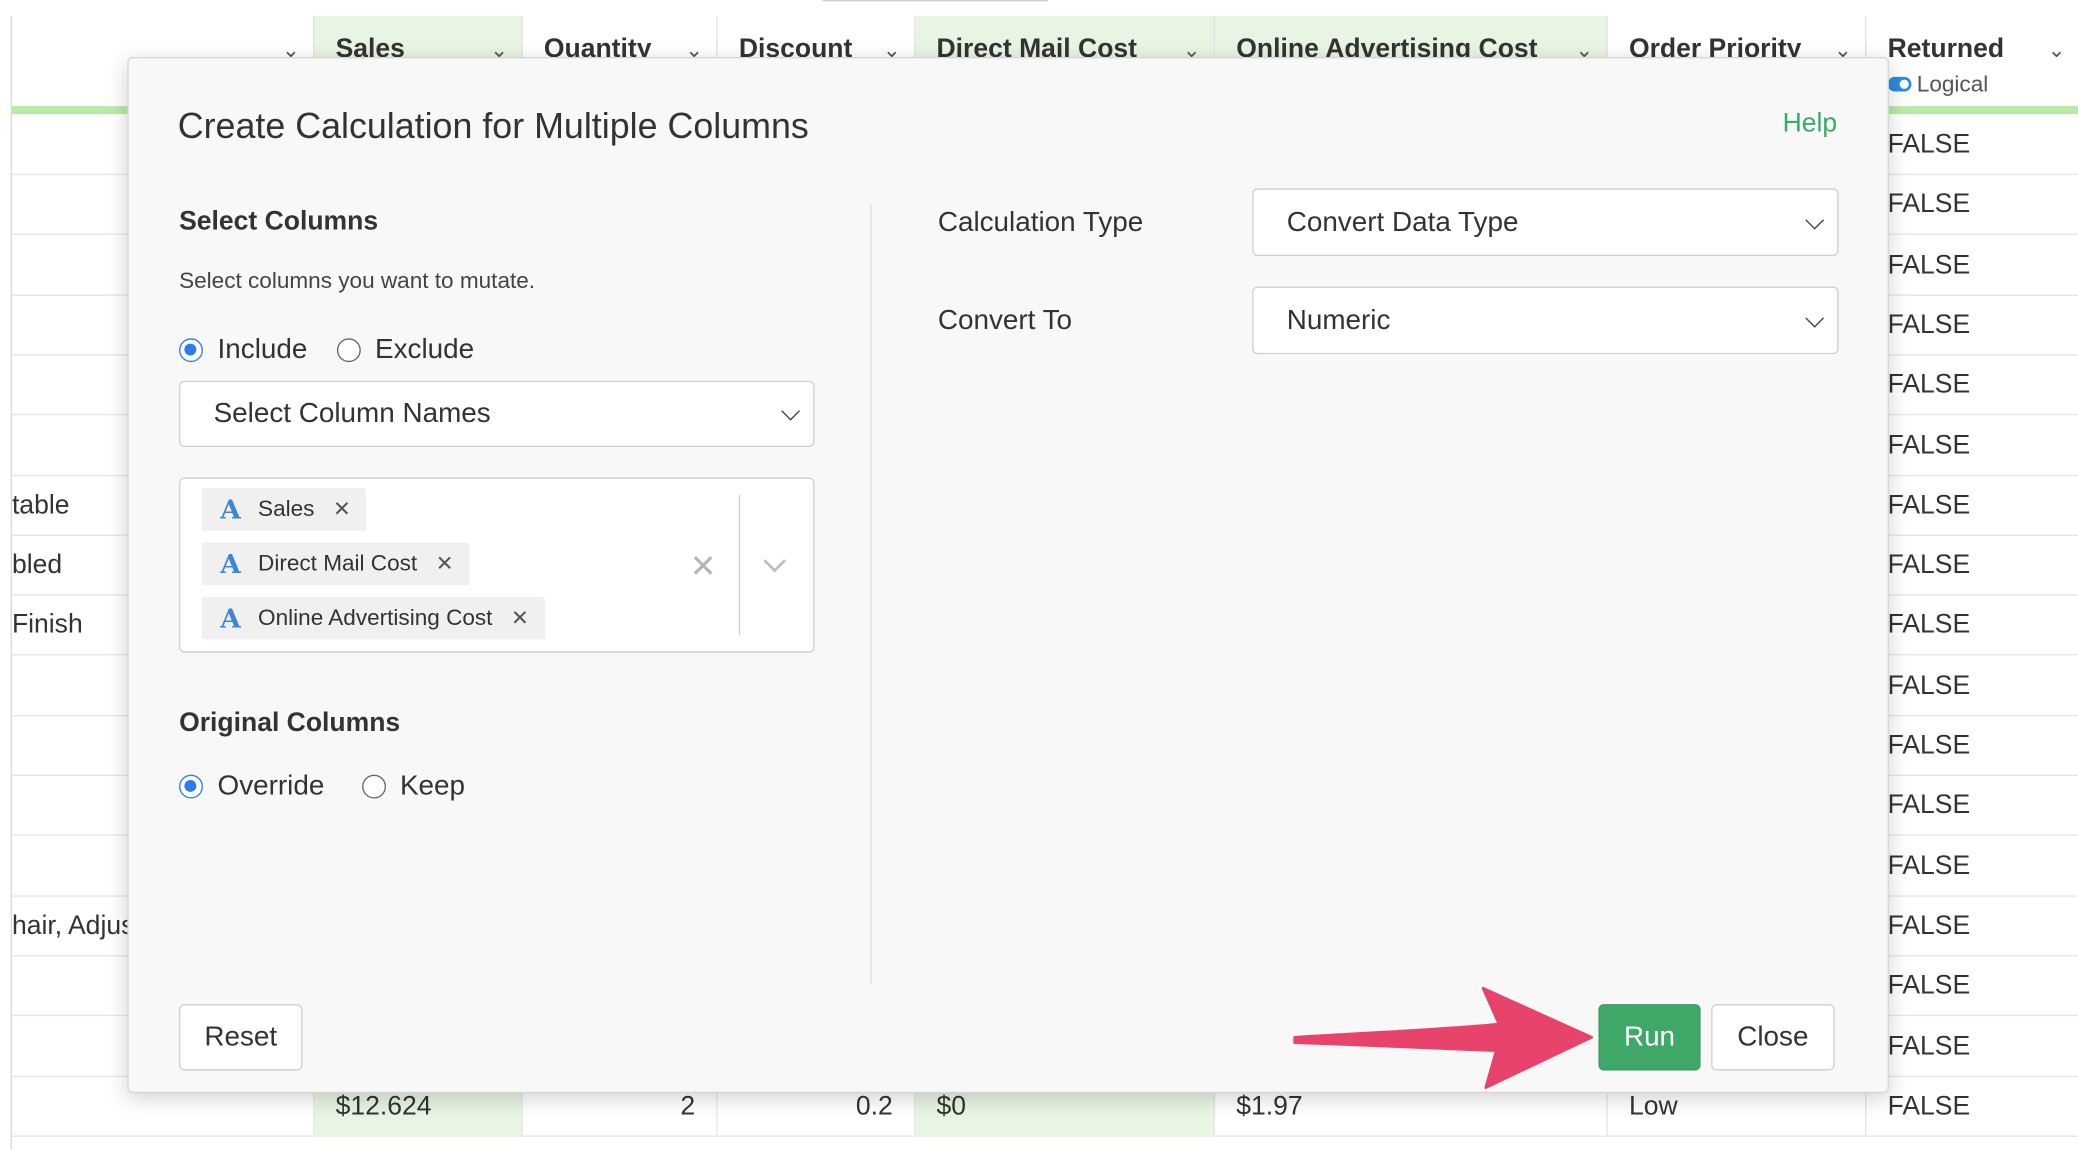  Describe the element at coordinates (1443, 1038) in the screenshot. I see `arrow-annotation-icon` at that location.